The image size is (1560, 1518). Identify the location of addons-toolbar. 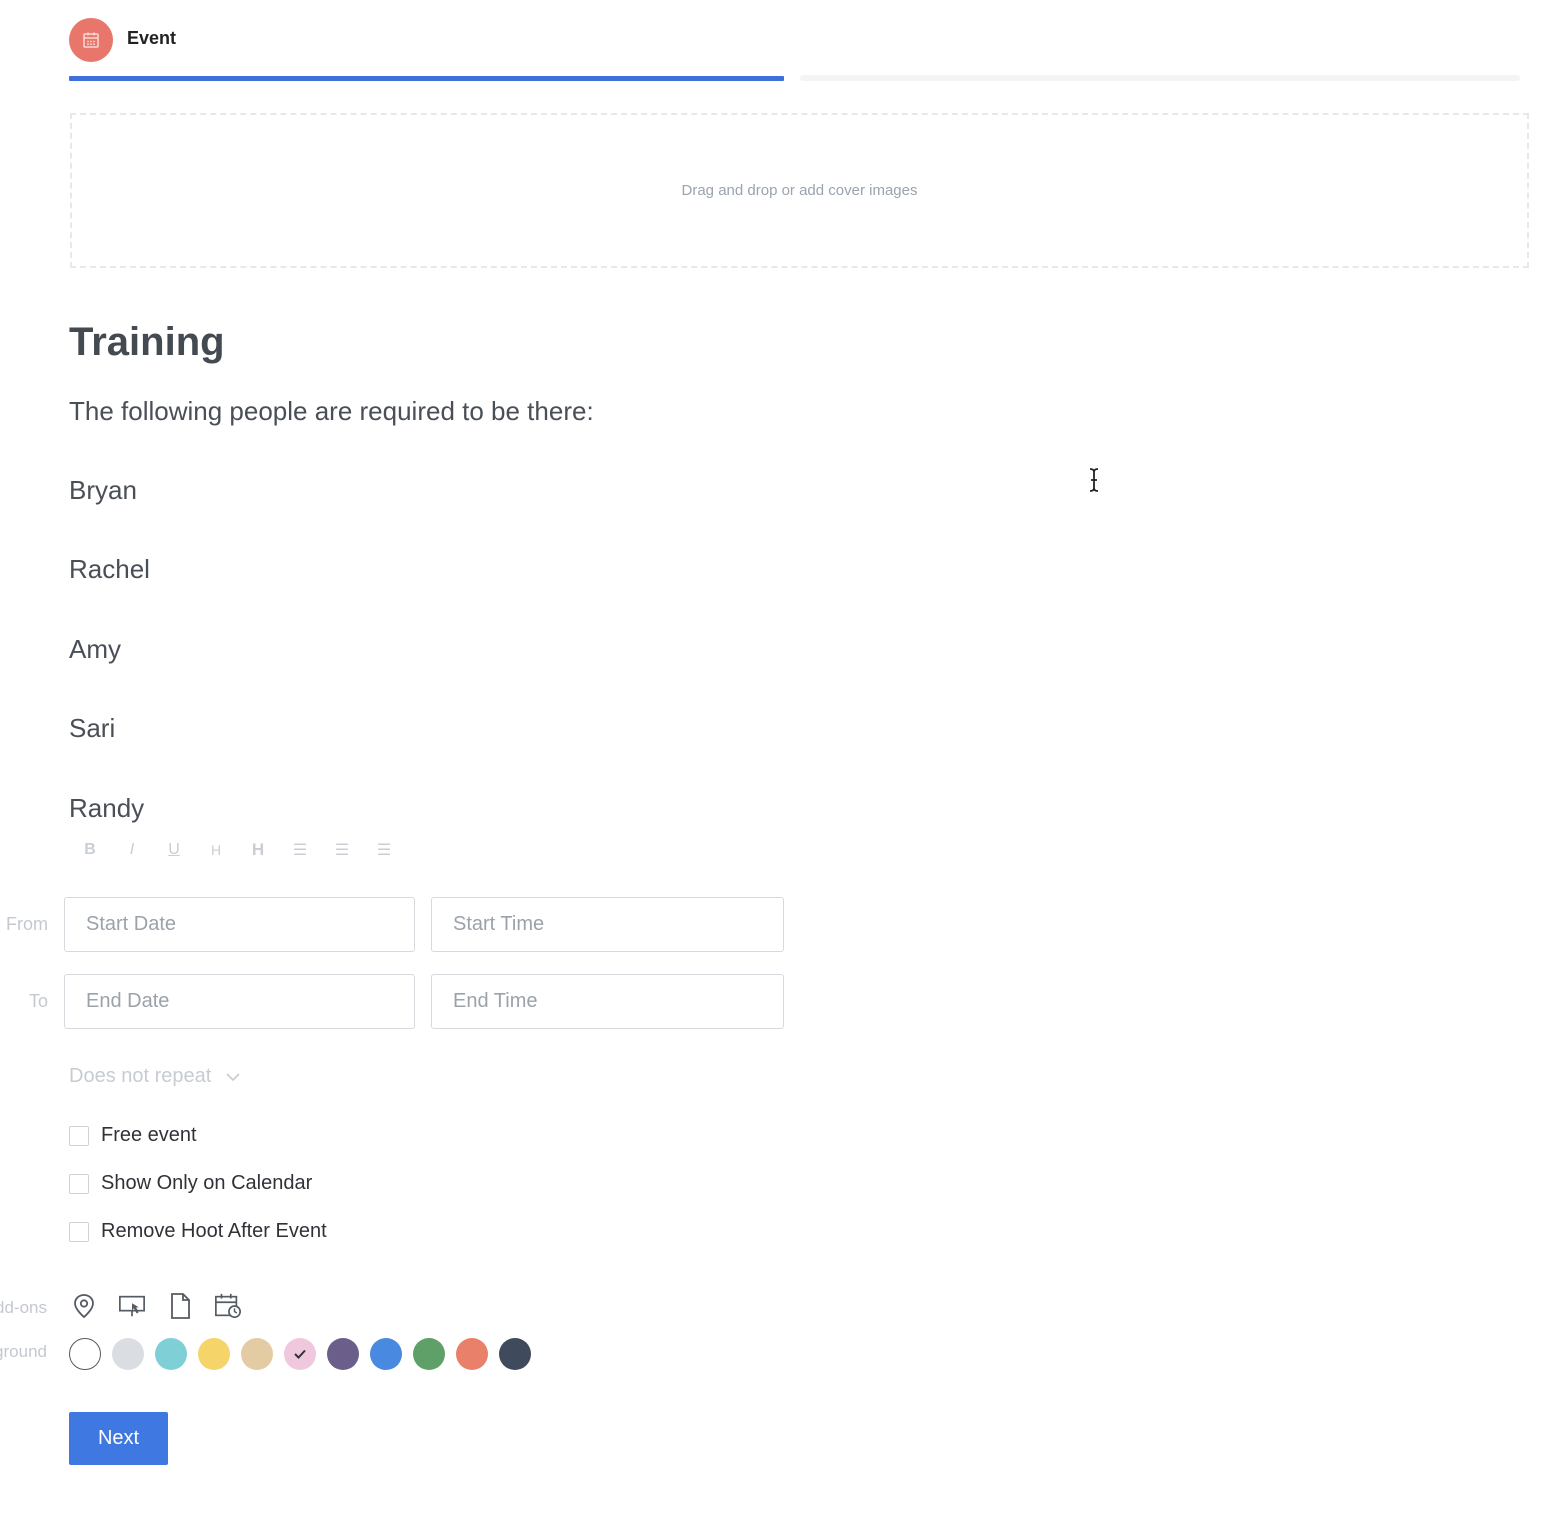
(156, 1306).